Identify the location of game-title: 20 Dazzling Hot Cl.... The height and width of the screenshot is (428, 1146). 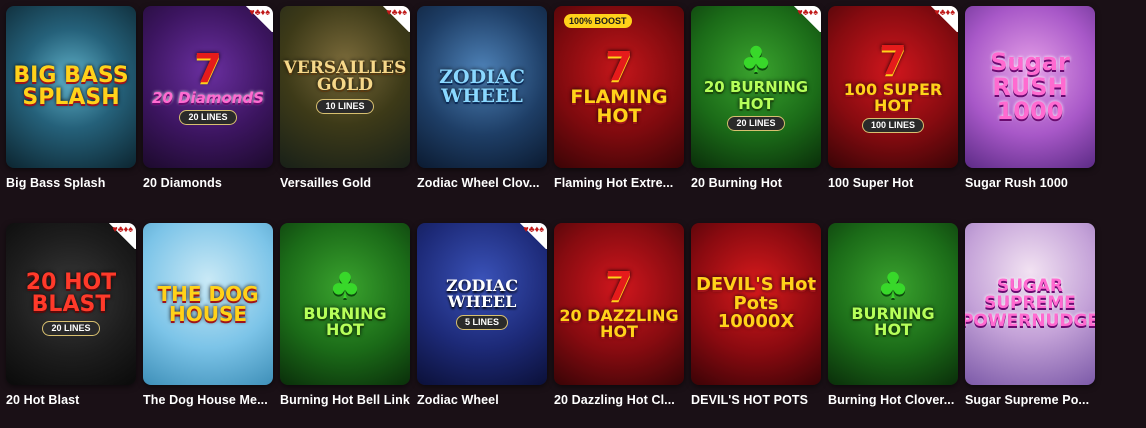
(619, 400).